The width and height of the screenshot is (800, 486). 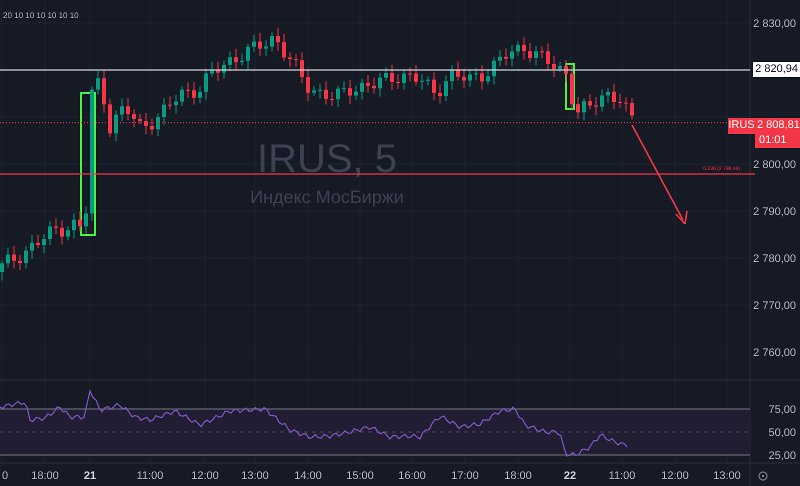 What do you see at coordinates (741, 126) in the screenshot?
I see `symbol-label: IRUS` at bounding box center [741, 126].